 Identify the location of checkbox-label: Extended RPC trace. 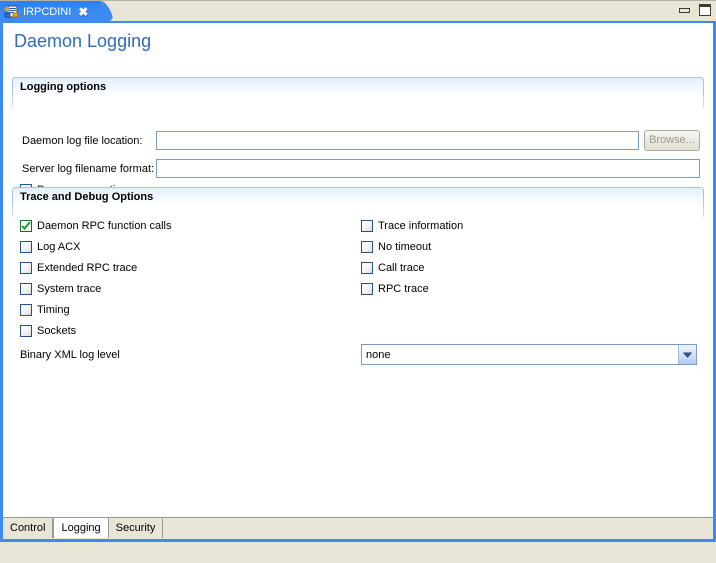
(87, 268).